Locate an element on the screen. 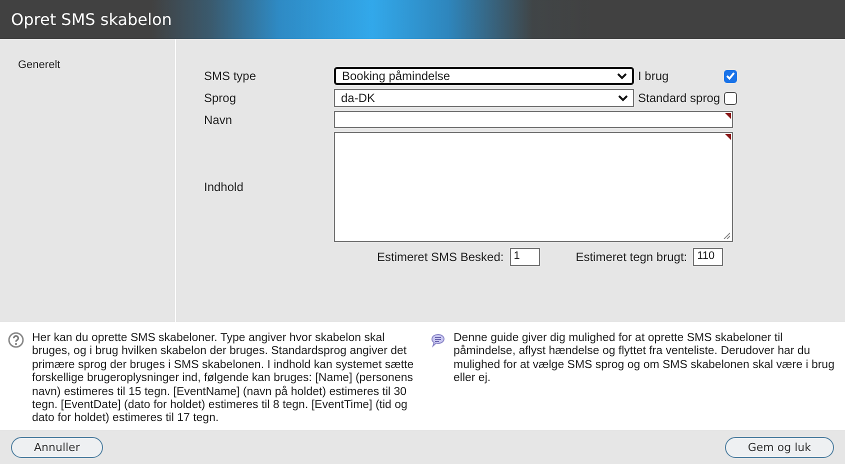 This screenshot has width=845, height=464. field-label: Estimeret SMS Besked: is located at coordinates (440, 257).